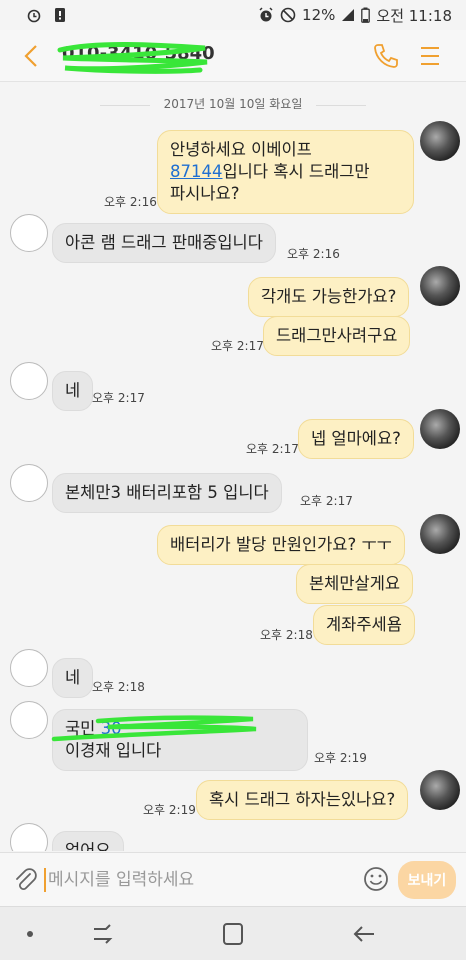 The width and height of the screenshot is (466, 960). I want to click on status-bar: 12% 오전 11:18, so click(233, 15).